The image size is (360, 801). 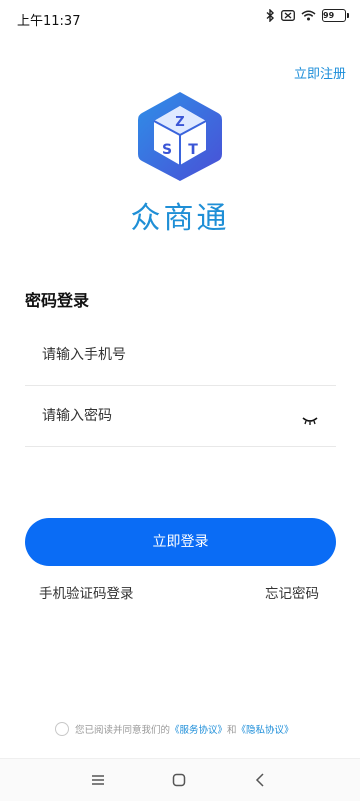 What do you see at coordinates (265, 729) in the screenshot?
I see `privacy-agreement-link: 《隐私协议》` at bounding box center [265, 729].